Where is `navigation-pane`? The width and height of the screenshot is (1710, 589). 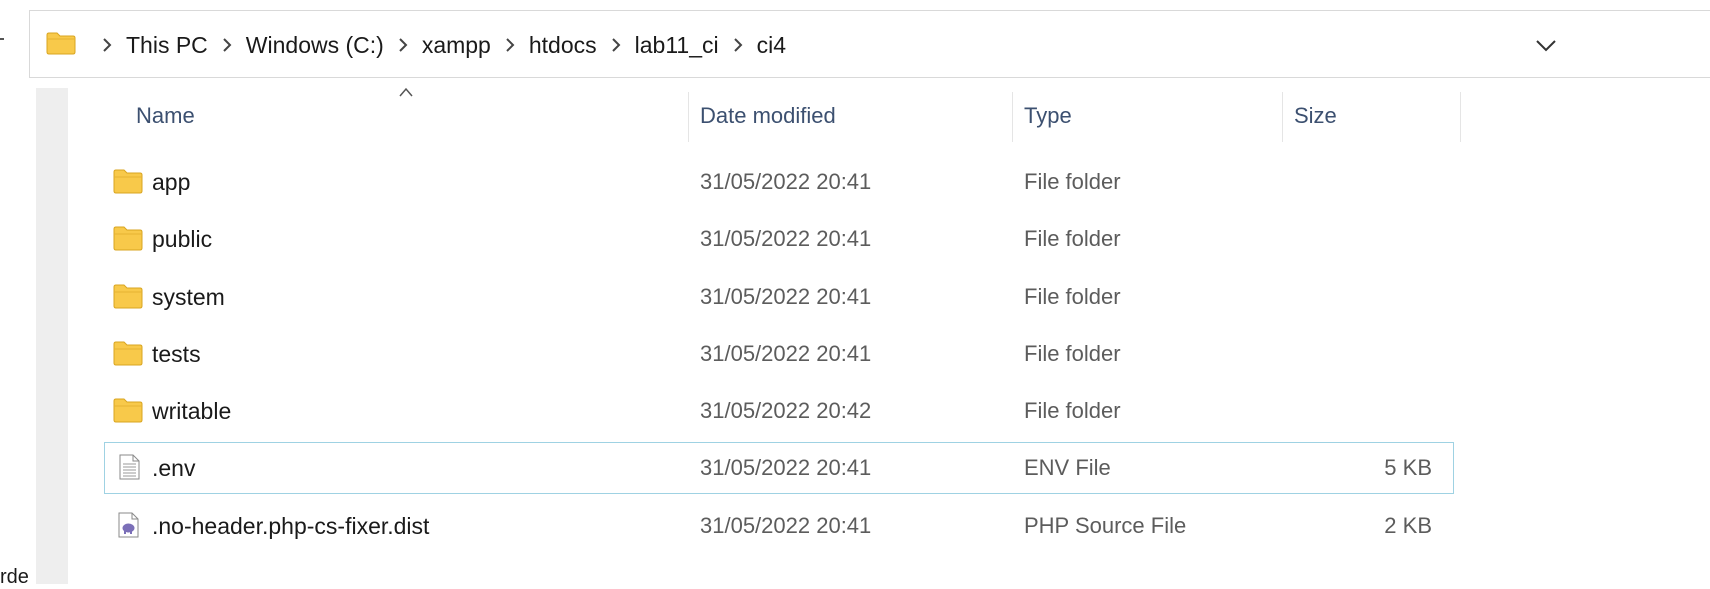 navigation-pane is located at coordinates (52, 336).